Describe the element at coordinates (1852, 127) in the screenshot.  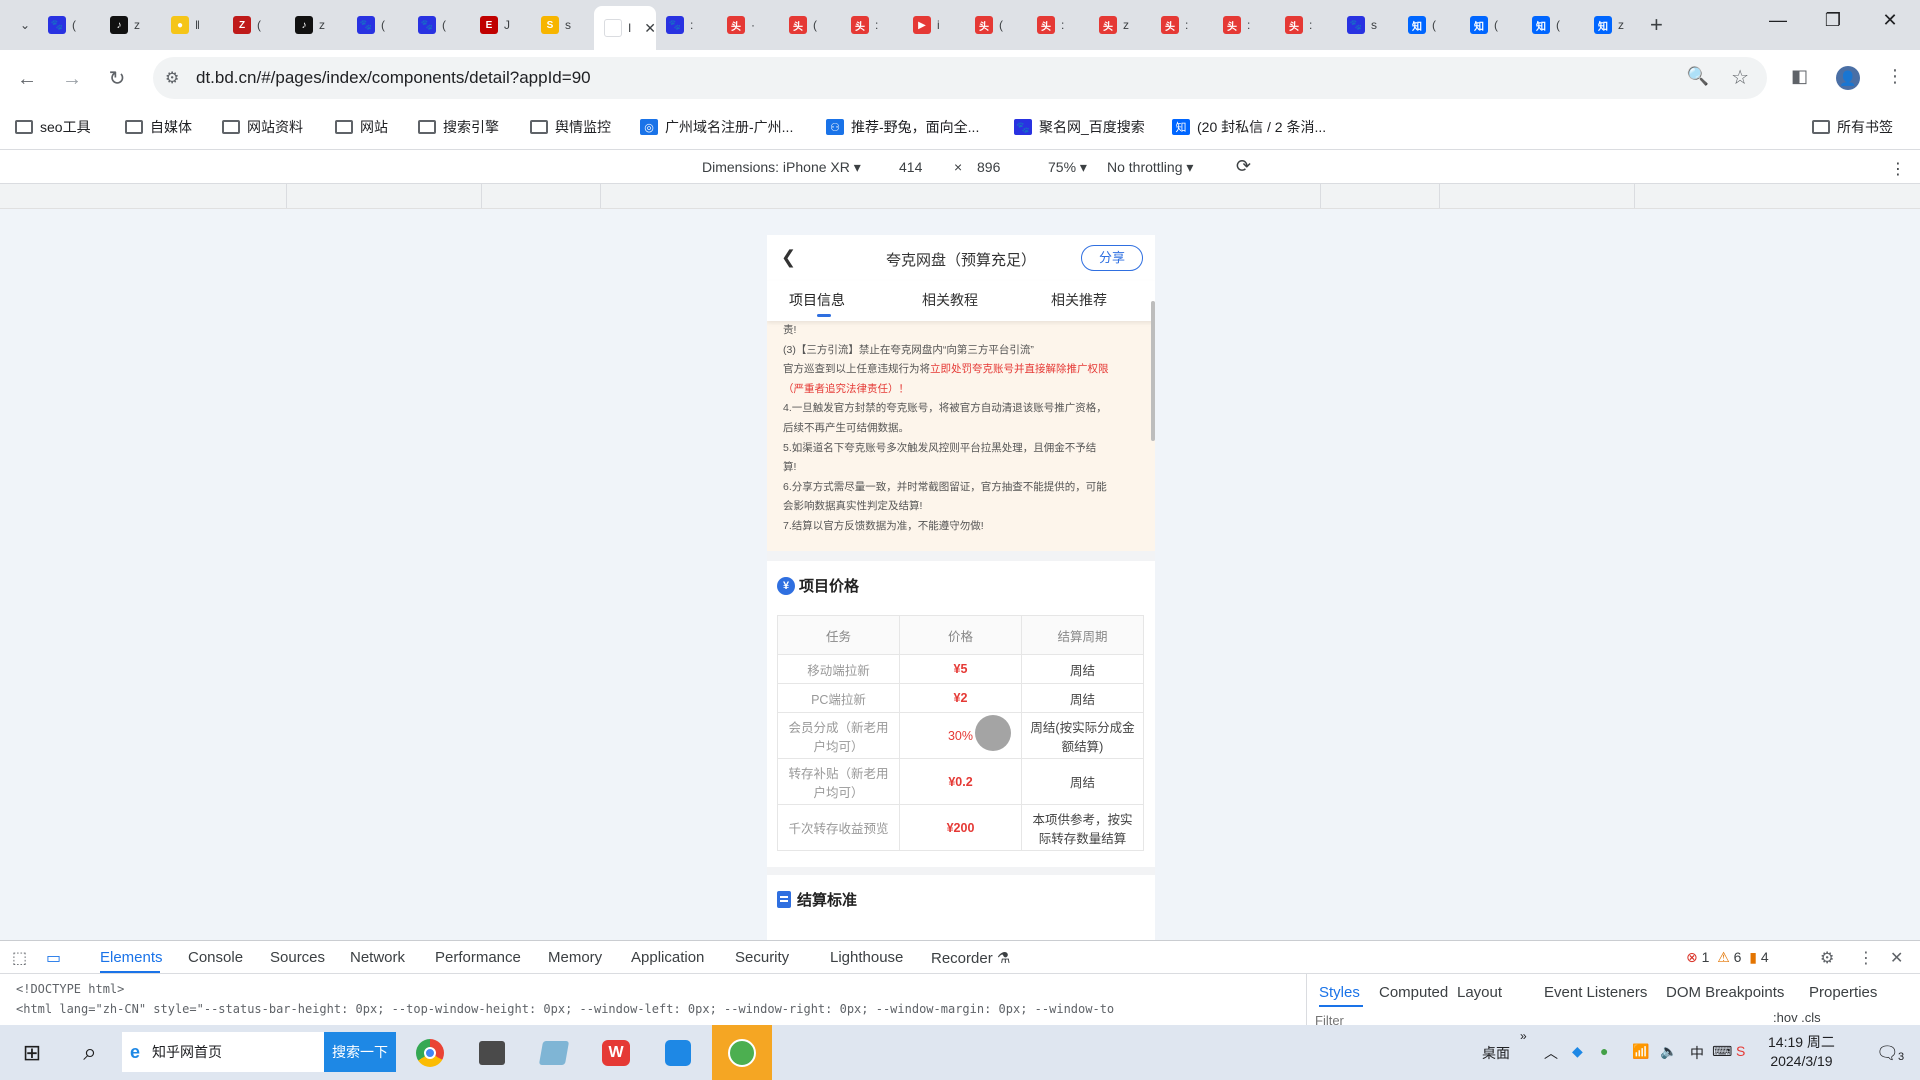
I see `bookmark-item: 所有书签` at that location.